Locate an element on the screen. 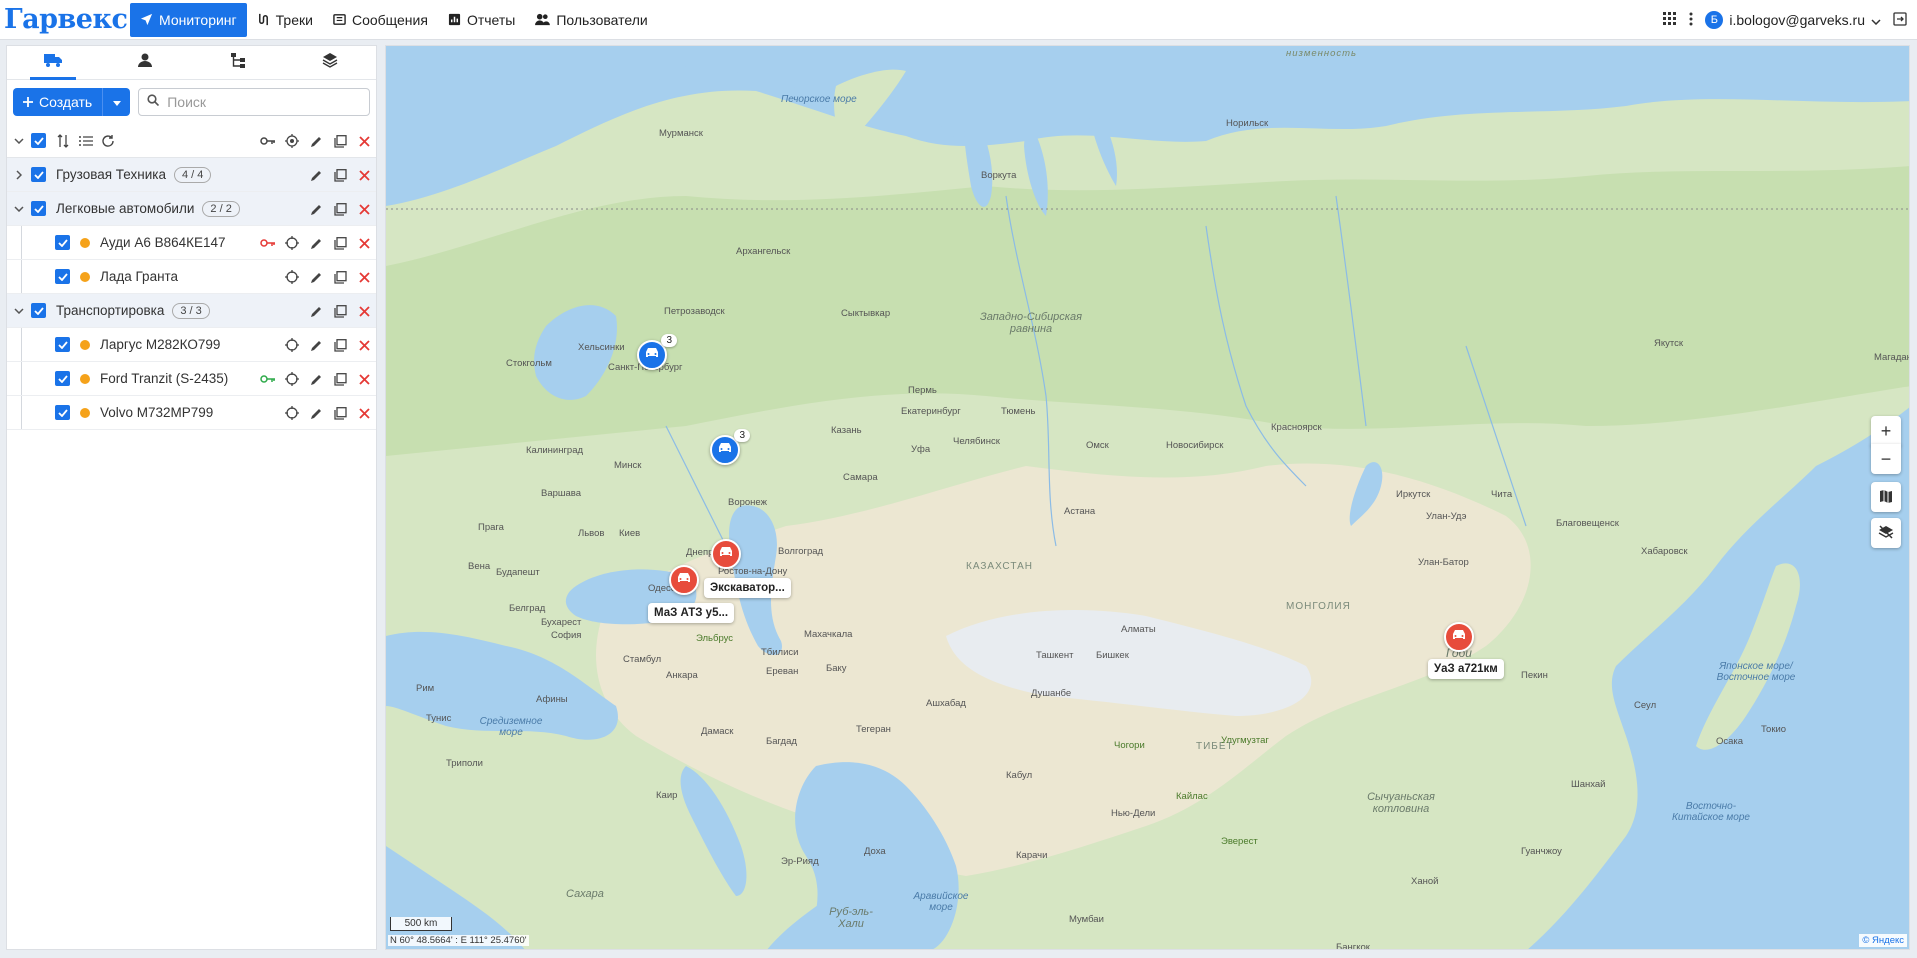 Image resolution: width=1917 pixels, height=958 pixels. more-vertical-icon is located at coordinates (1691, 20).